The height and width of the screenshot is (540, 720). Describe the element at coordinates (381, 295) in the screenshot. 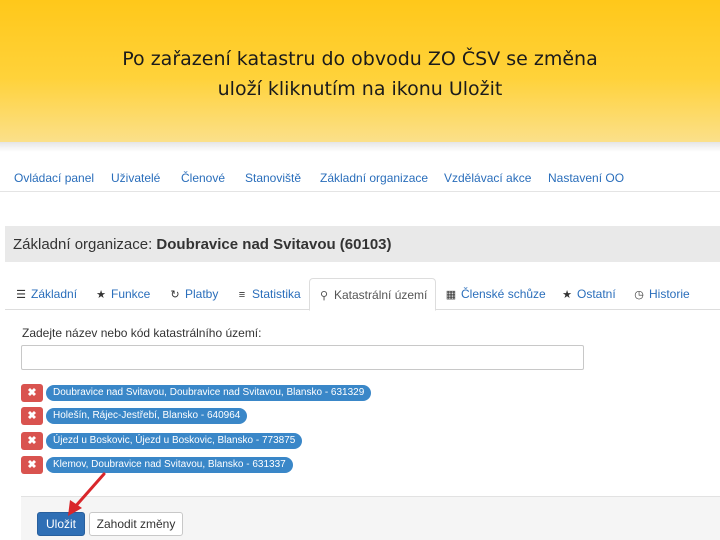

I see `tab-label: Katastrální území` at that location.